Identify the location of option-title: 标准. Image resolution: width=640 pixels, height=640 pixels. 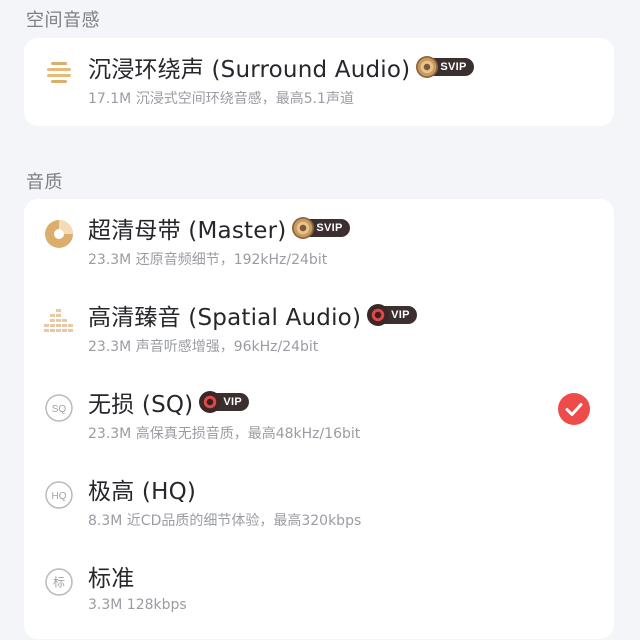
(111, 579).